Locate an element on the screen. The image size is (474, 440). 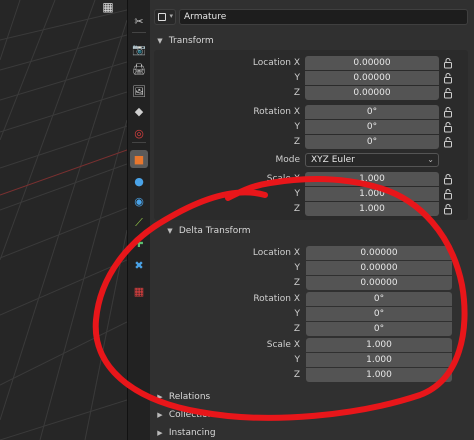
rotation-mode-label: Mode is located at coordinates (287, 160).